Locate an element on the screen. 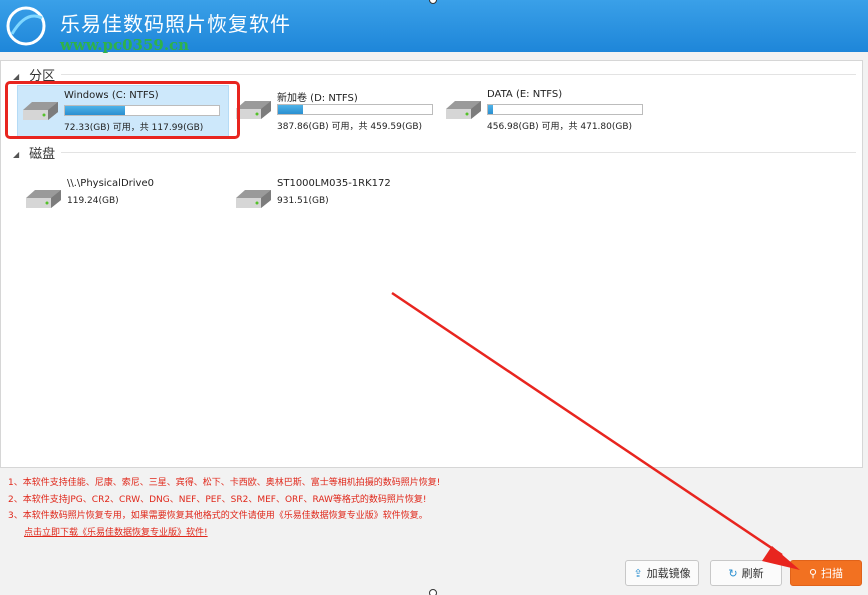  close-icon: ✕ is located at coordinates (840, 1).